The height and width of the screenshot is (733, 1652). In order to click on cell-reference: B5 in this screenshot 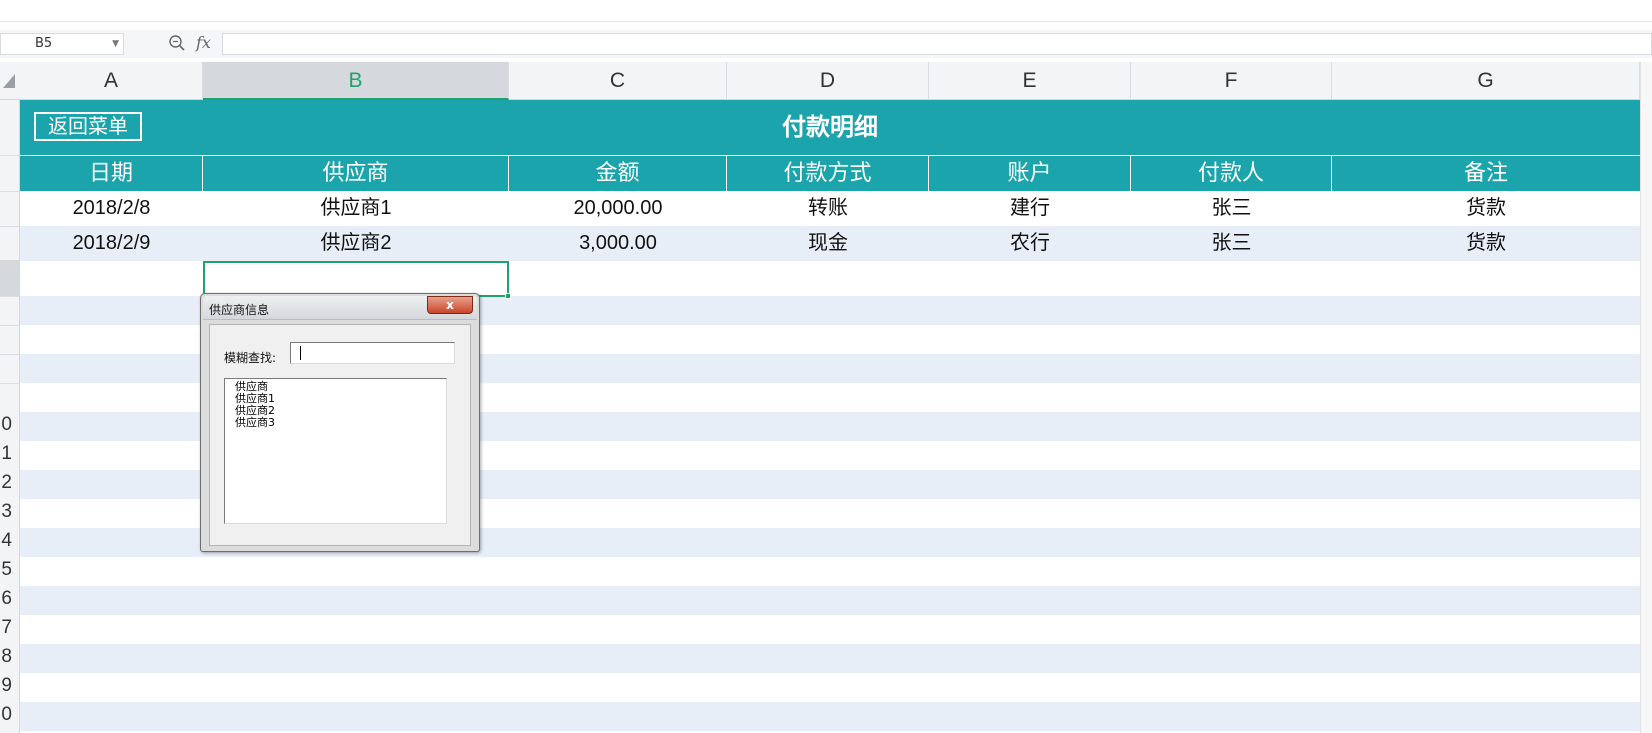, I will do `click(44, 43)`.